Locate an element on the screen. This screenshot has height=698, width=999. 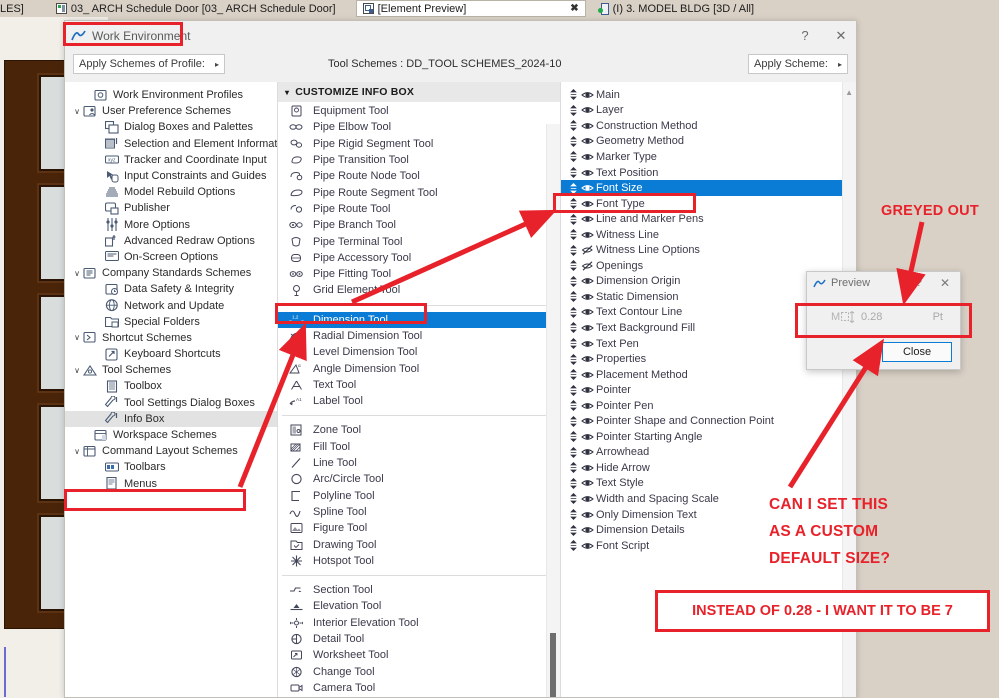
tree-item-menus: Menus is located at coordinates (171, 484).